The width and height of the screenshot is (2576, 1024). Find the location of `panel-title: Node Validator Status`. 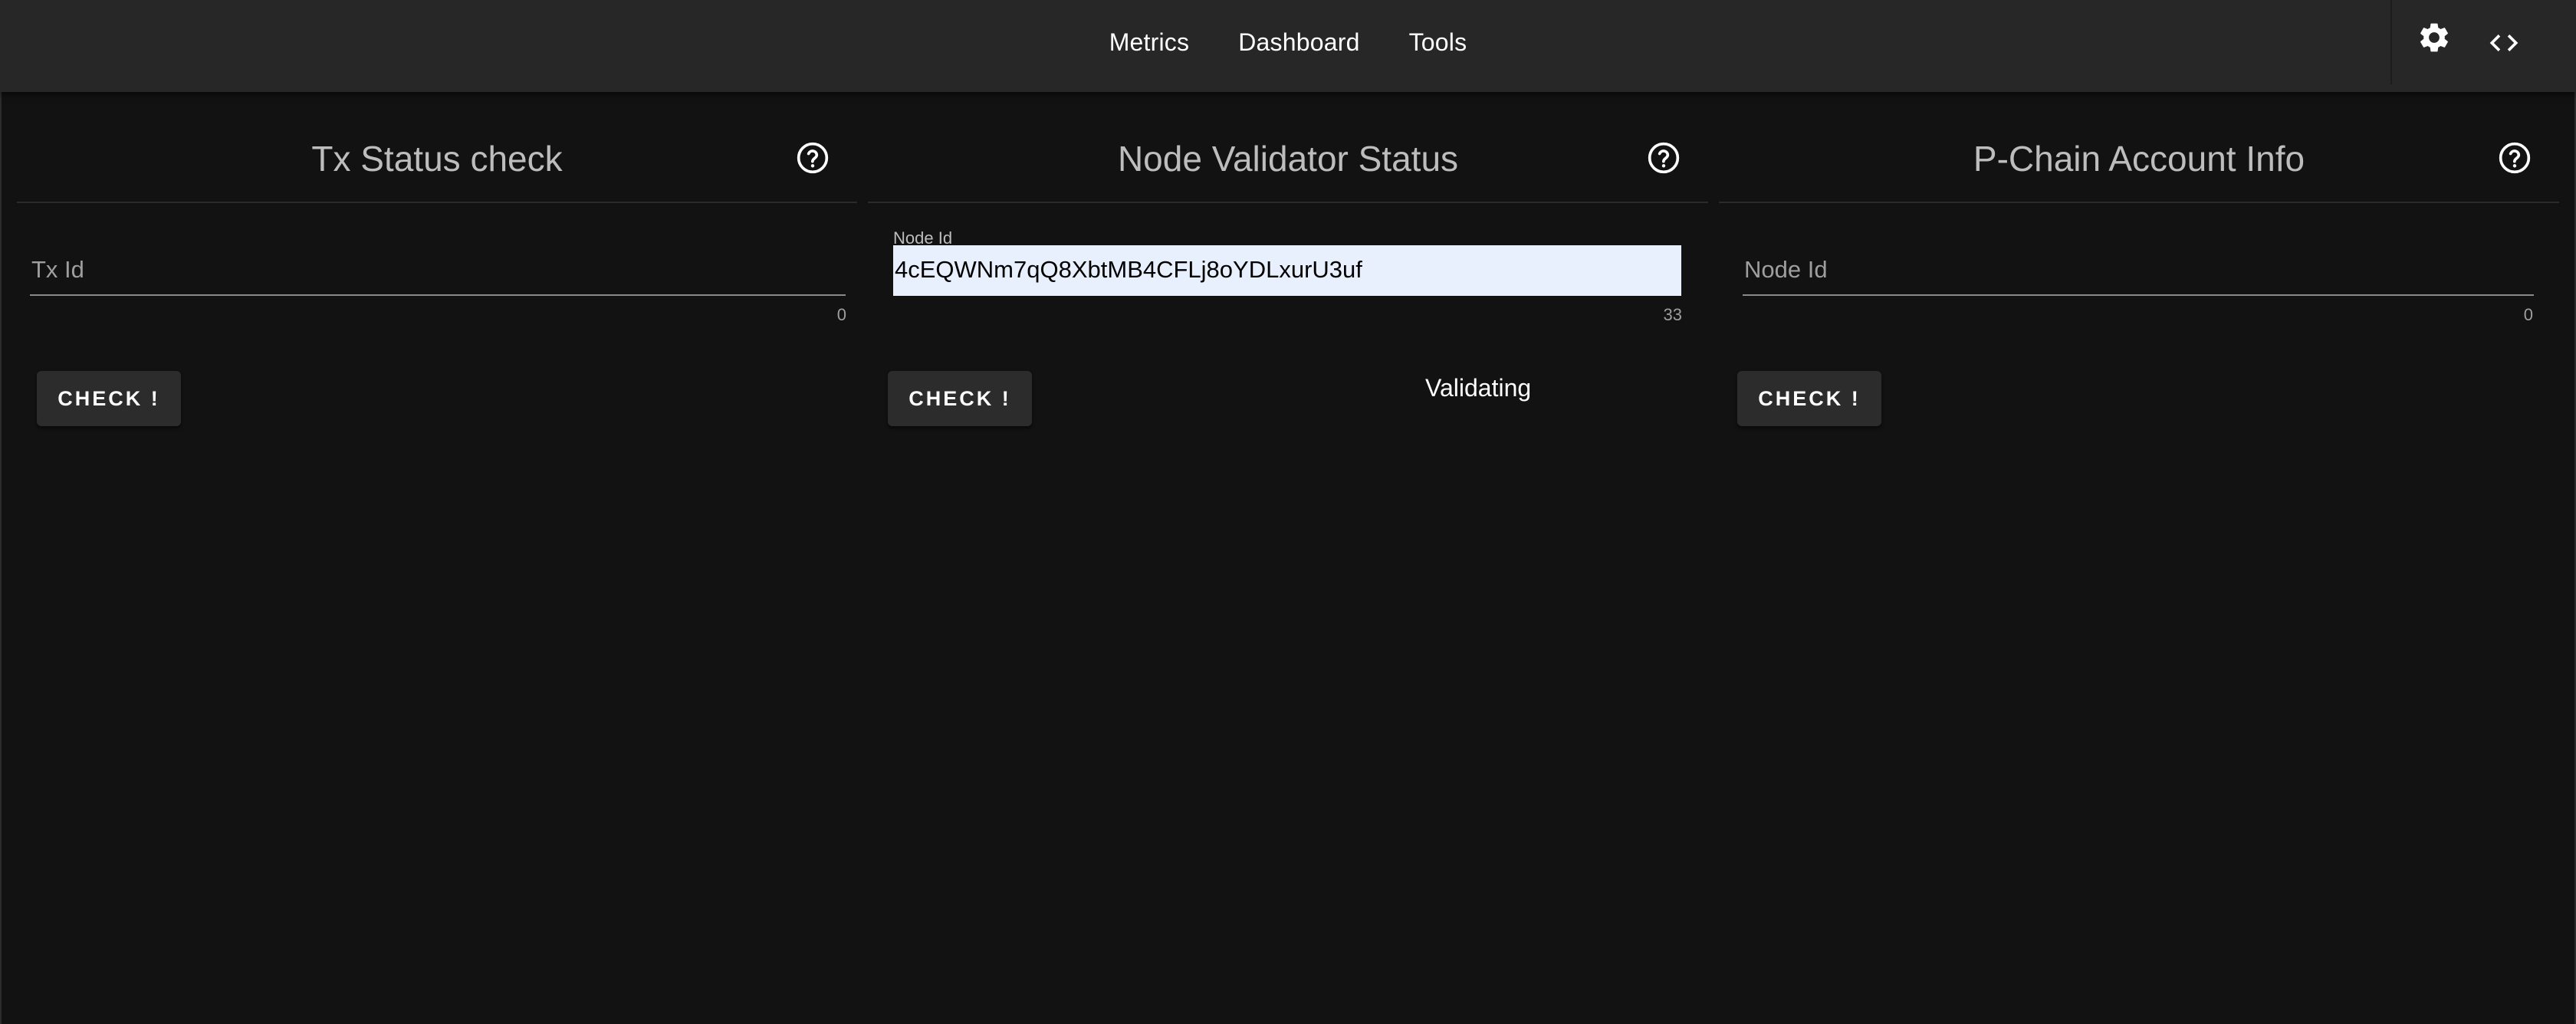

panel-title: Node Validator Status is located at coordinates (1288, 159).